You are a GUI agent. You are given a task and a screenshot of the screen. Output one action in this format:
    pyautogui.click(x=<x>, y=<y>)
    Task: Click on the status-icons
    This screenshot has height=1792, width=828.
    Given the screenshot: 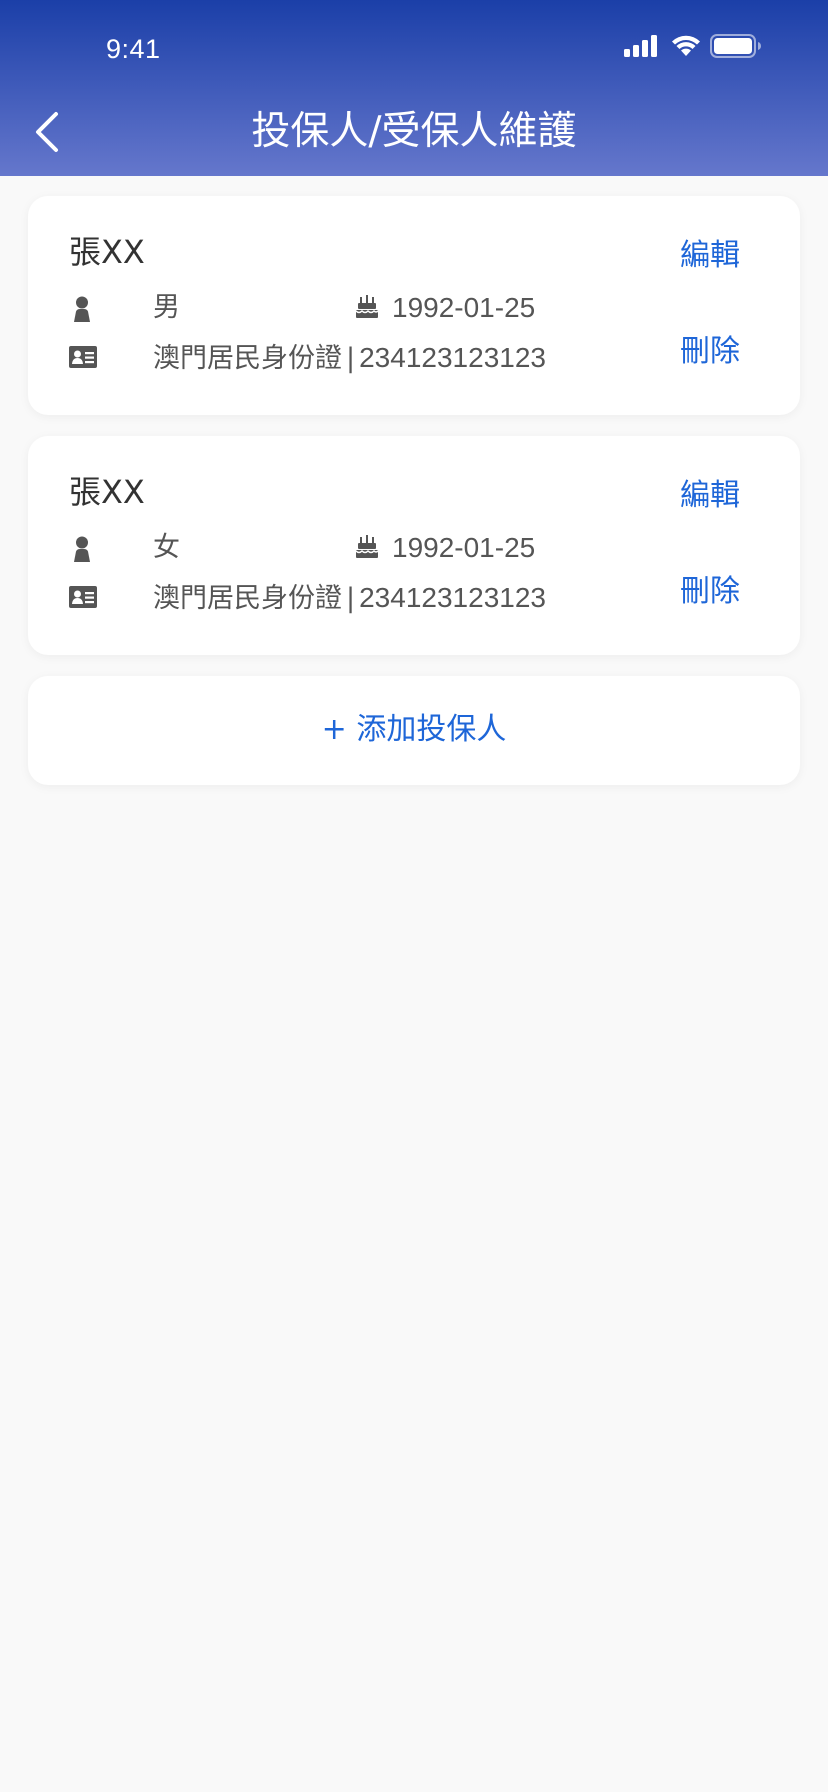 What is the action you would take?
    pyautogui.click(x=694, y=47)
    